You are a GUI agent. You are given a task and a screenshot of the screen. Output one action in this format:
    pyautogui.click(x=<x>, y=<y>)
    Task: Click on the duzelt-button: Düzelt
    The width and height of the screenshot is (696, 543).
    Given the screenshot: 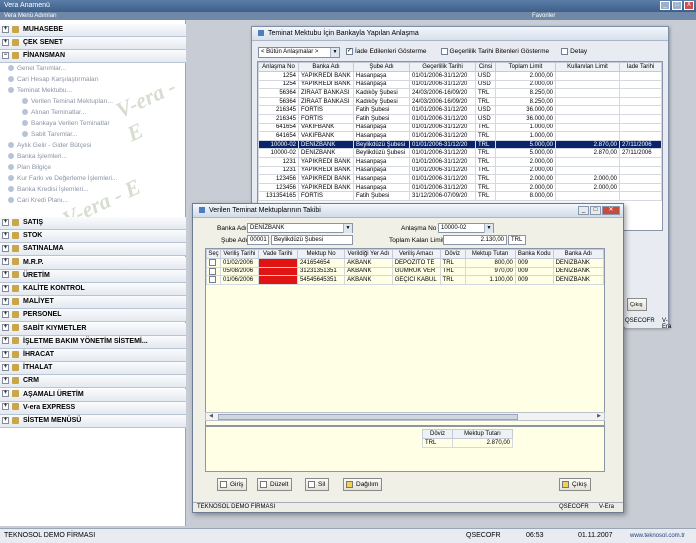 What is the action you would take?
    pyautogui.click(x=275, y=484)
    